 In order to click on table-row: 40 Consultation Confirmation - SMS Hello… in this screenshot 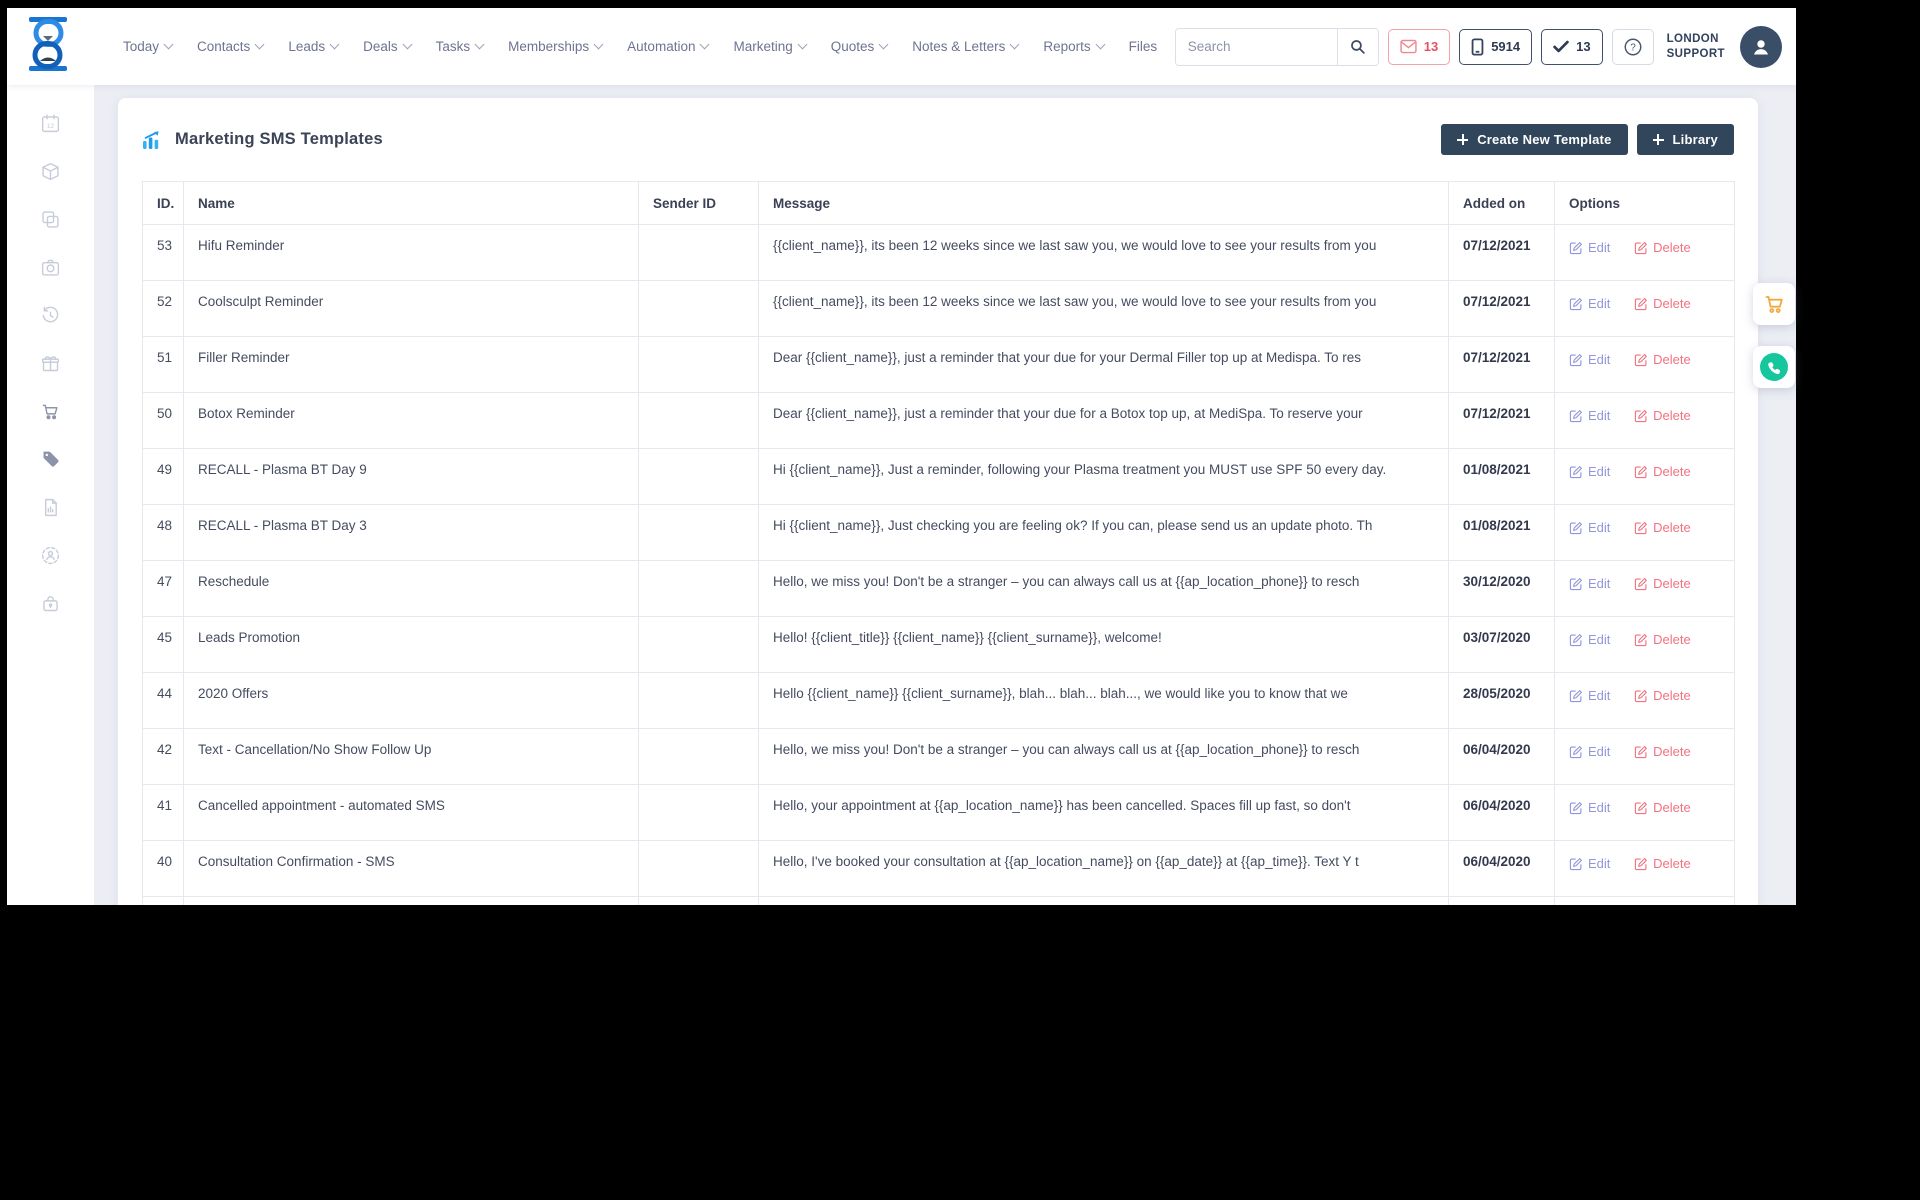, I will do `click(938, 868)`.